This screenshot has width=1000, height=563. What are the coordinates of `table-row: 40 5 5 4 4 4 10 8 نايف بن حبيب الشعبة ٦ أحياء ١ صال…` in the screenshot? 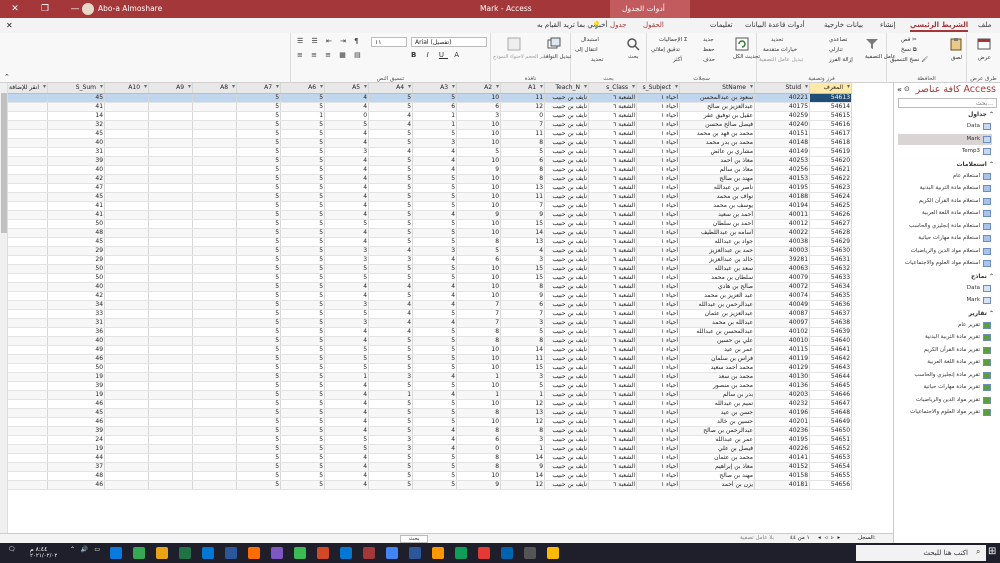 It's located at (430, 287).